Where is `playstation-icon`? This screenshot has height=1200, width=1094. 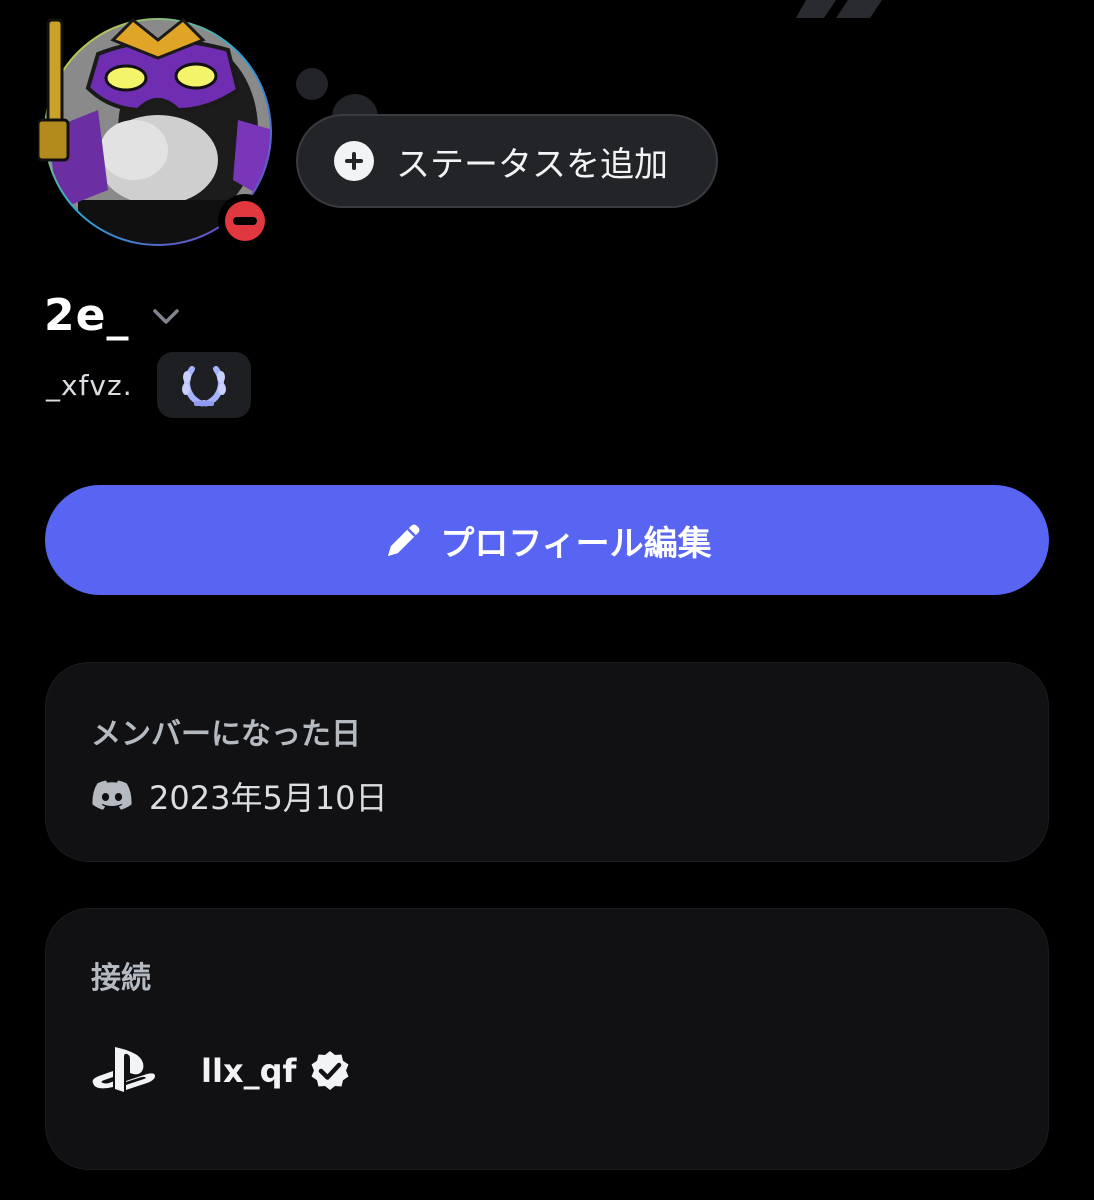 playstation-icon is located at coordinates (123, 1069).